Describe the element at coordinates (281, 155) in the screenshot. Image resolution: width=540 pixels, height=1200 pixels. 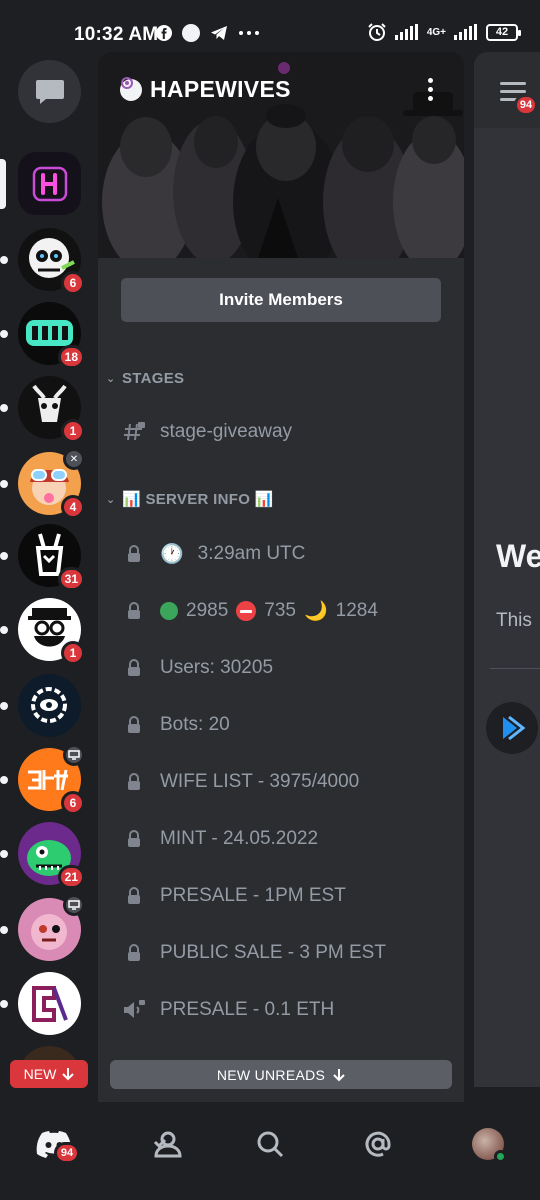
I see `server-banner: HAPEWIVES` at that location.